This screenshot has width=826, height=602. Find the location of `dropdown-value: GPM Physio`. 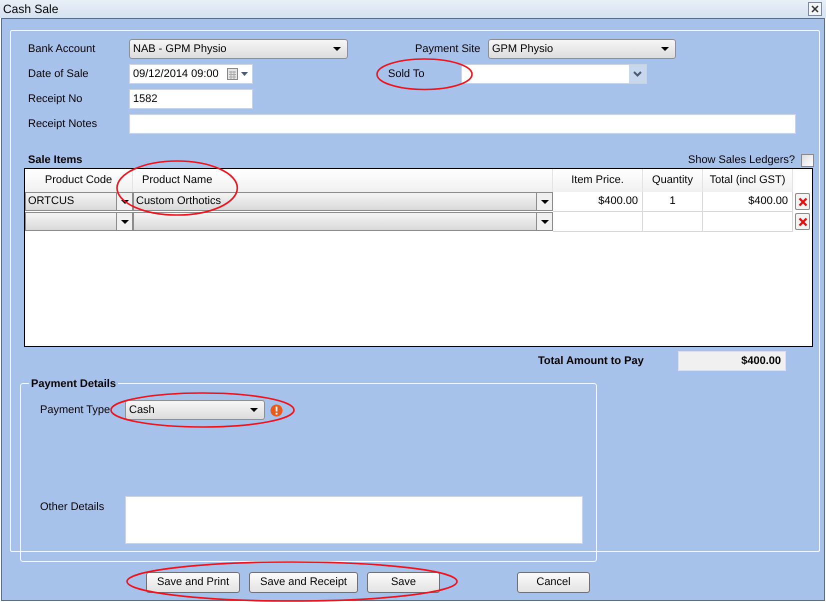

dropdown-value: GPM Physio is located at coordinates (523, 49).